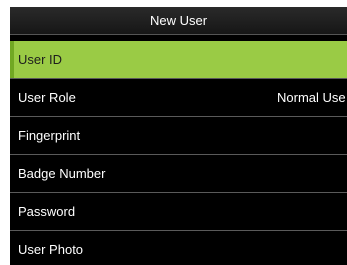 Image resolution: width=347 pixels, height=265 pixels. What do you see at coordinates (178, 212) in the screenshot?
I see `menu-item-password: Password` at bounding box center [178, 212].